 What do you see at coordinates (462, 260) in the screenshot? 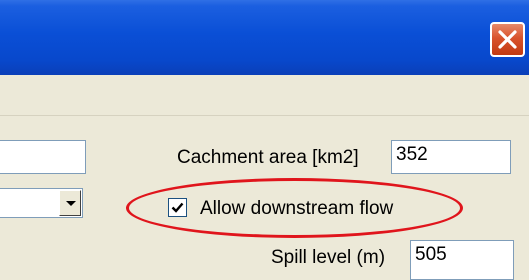
I see `spill-level-field: 505` at bounding box center [462, 260].